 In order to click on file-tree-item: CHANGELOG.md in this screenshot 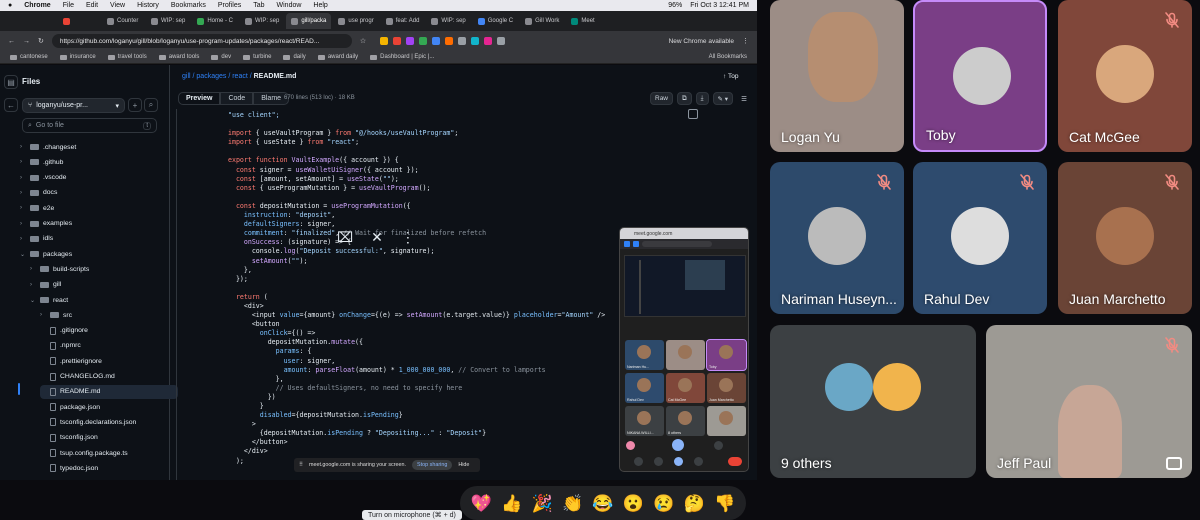, I will do `click(77, 377)`.